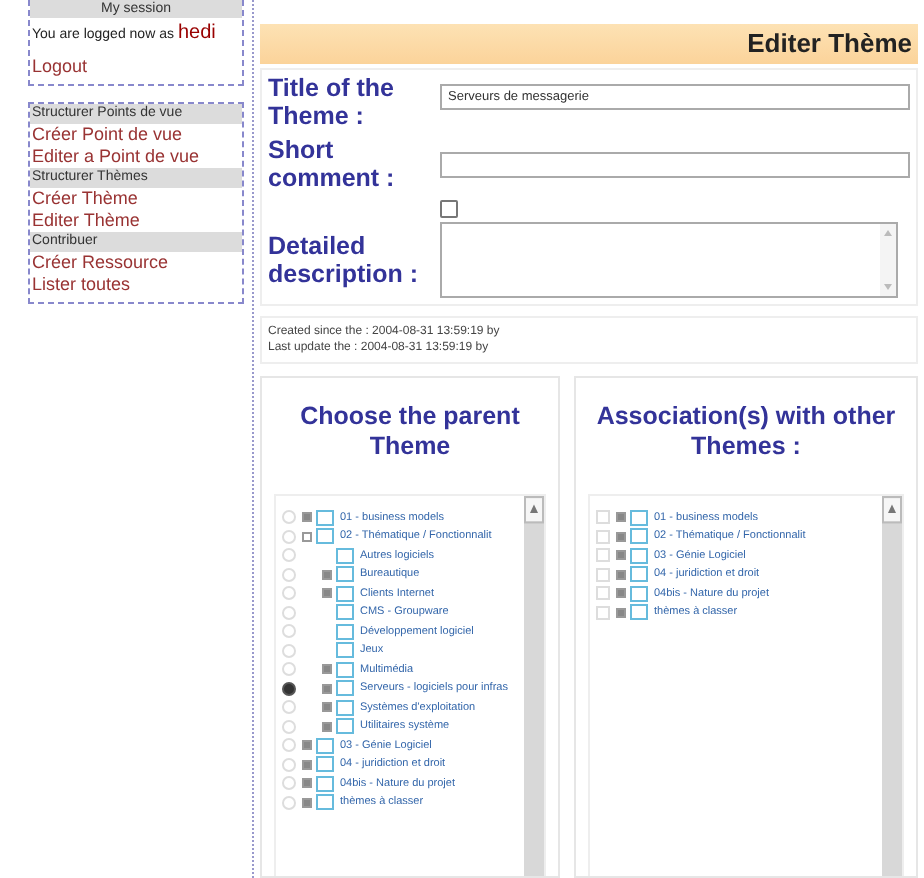 This screenshot has height=878, width=924. Describe the element at coordinates (136, 135) in the screenshot. I see `menu-link: Créer Point de vue` at that location.